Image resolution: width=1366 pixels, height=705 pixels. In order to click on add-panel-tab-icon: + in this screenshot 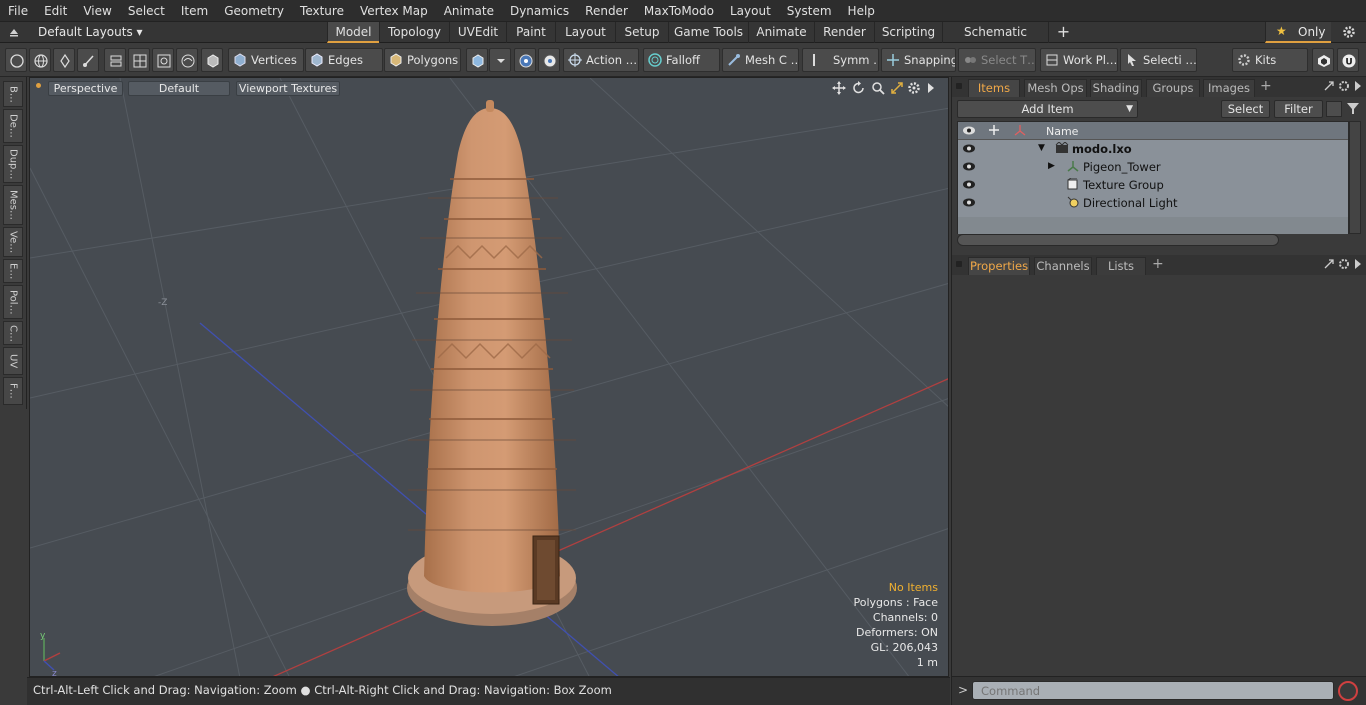, I will do `click(1266, 86)`.